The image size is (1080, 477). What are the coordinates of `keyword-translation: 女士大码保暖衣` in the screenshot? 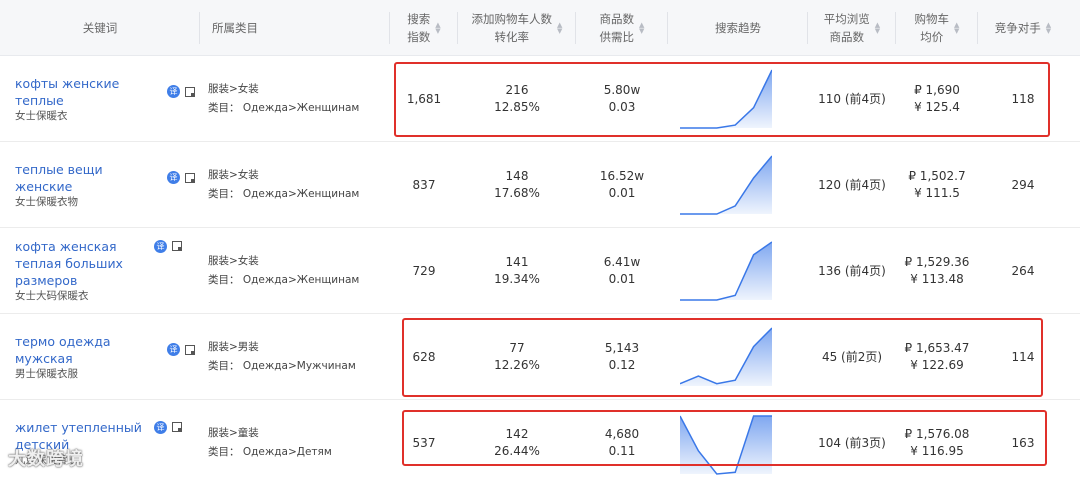 It's located at (52, 296).